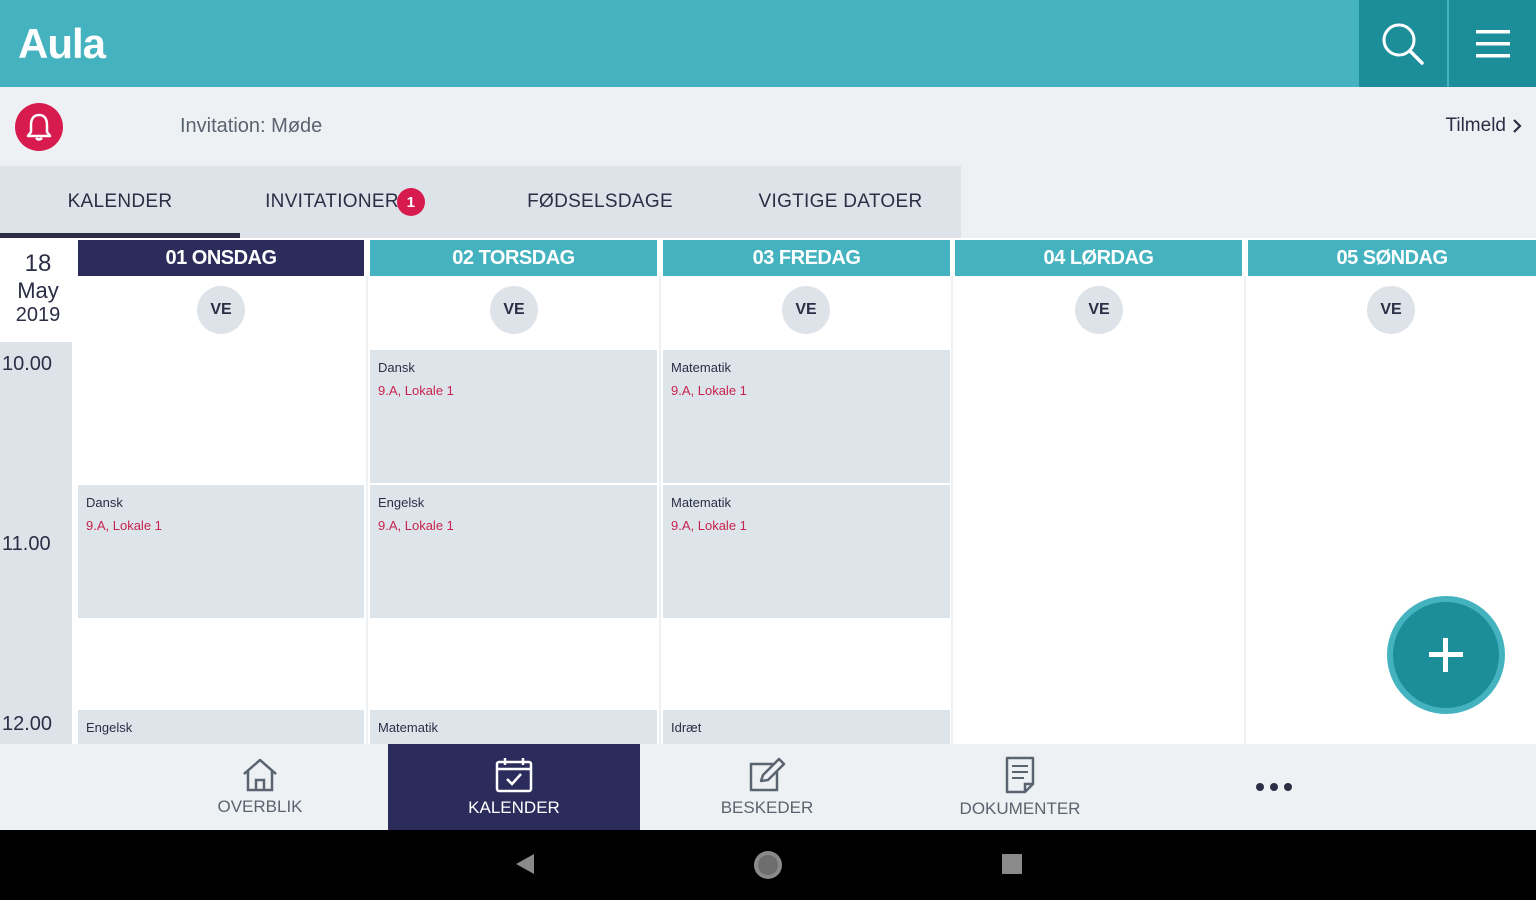  I want to click on back-icon, so click(525, 864).